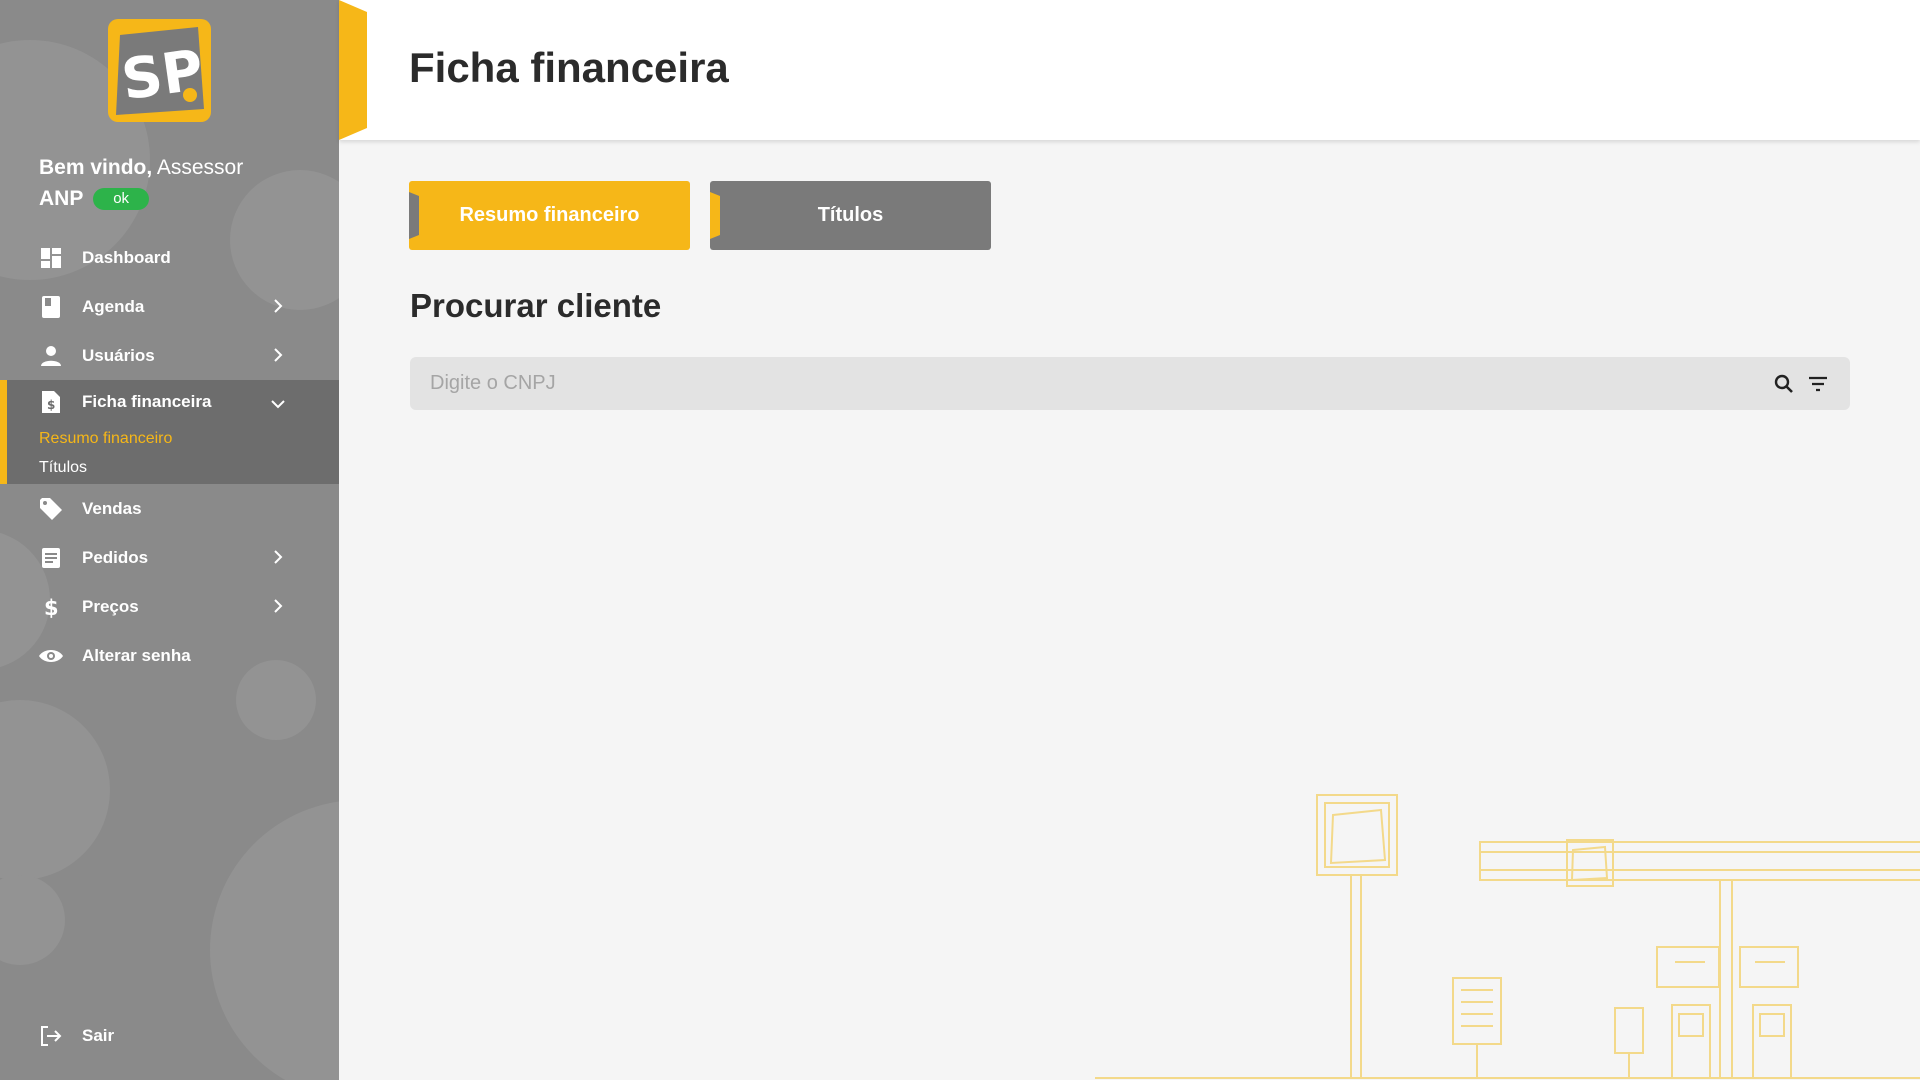 Image resolution: width=1920 pixels, height=1080 pixels. I want to click on sidebar-item-label: Agenda, so click(113, 306).